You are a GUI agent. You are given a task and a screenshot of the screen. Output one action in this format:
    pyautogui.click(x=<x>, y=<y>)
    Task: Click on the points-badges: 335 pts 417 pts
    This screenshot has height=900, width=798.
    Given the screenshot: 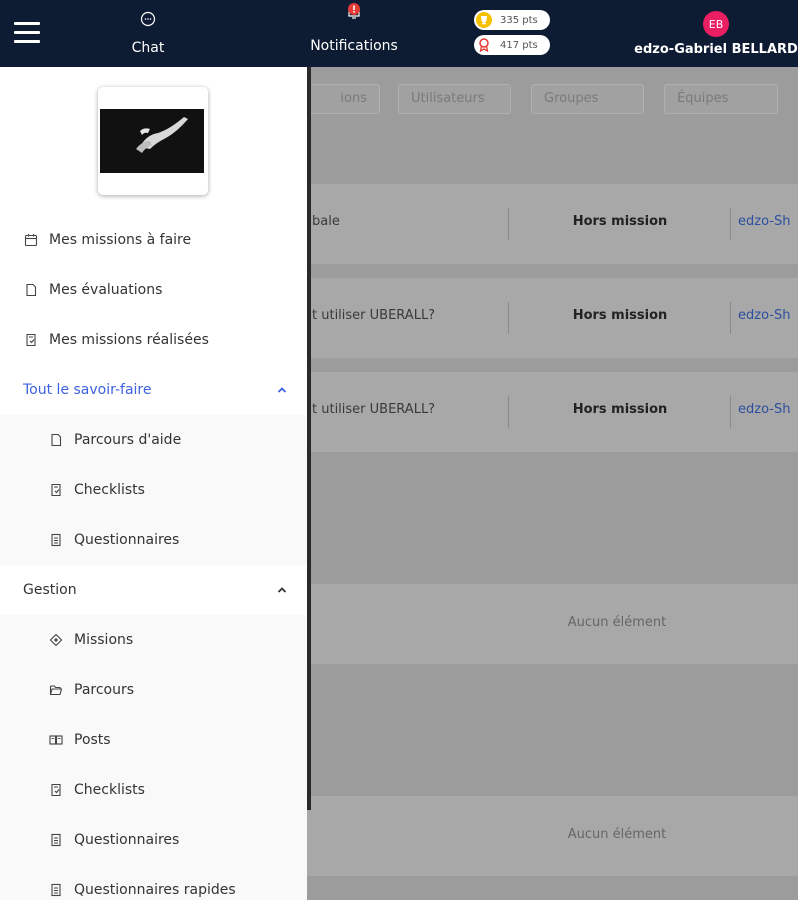 What is the action you would take?
    pyautogui.click(x=512, y=35)
    